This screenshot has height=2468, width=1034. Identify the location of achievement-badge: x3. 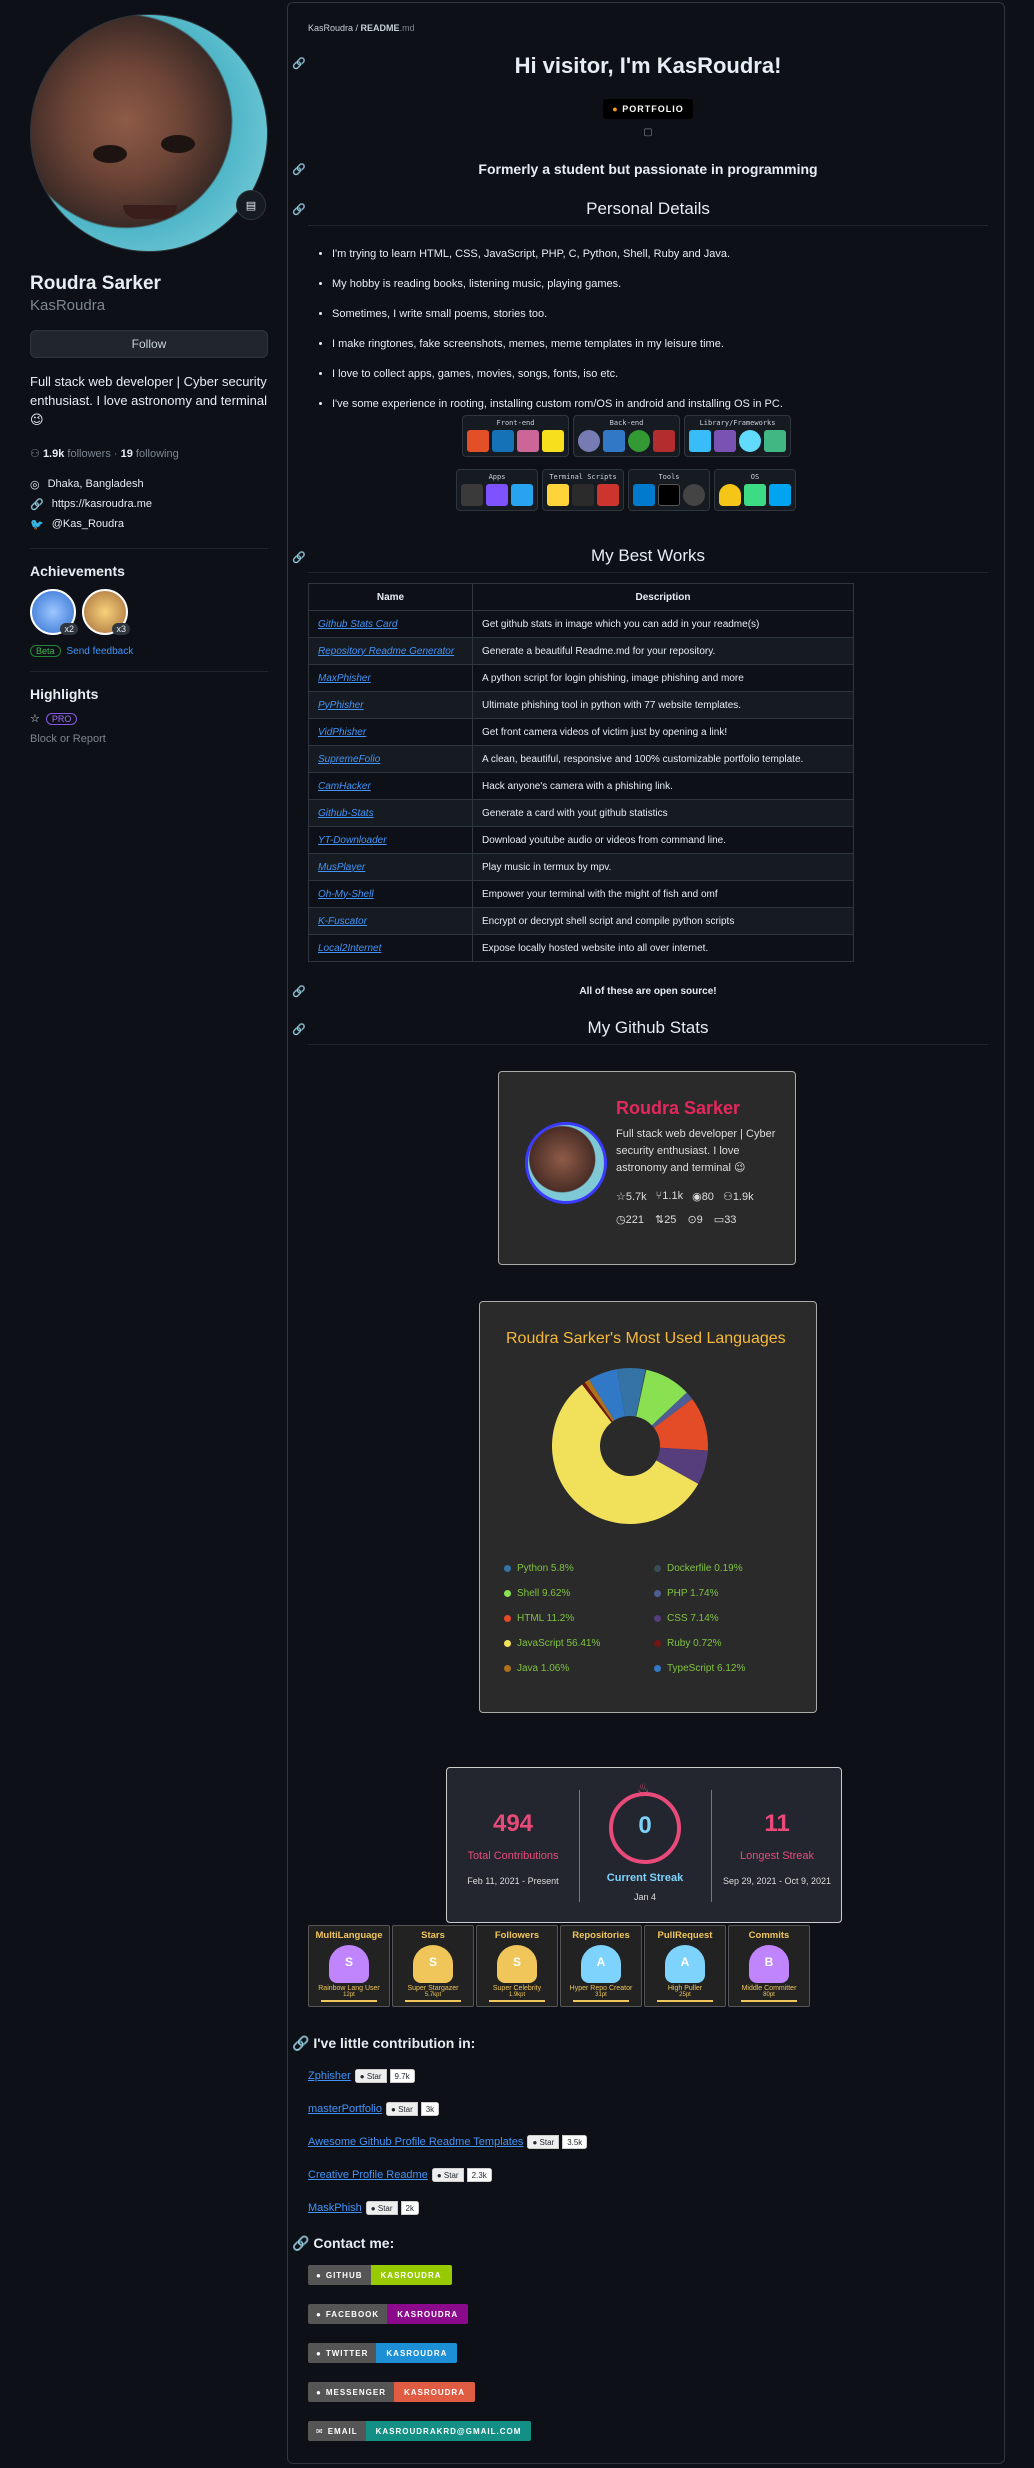
(106, 612).